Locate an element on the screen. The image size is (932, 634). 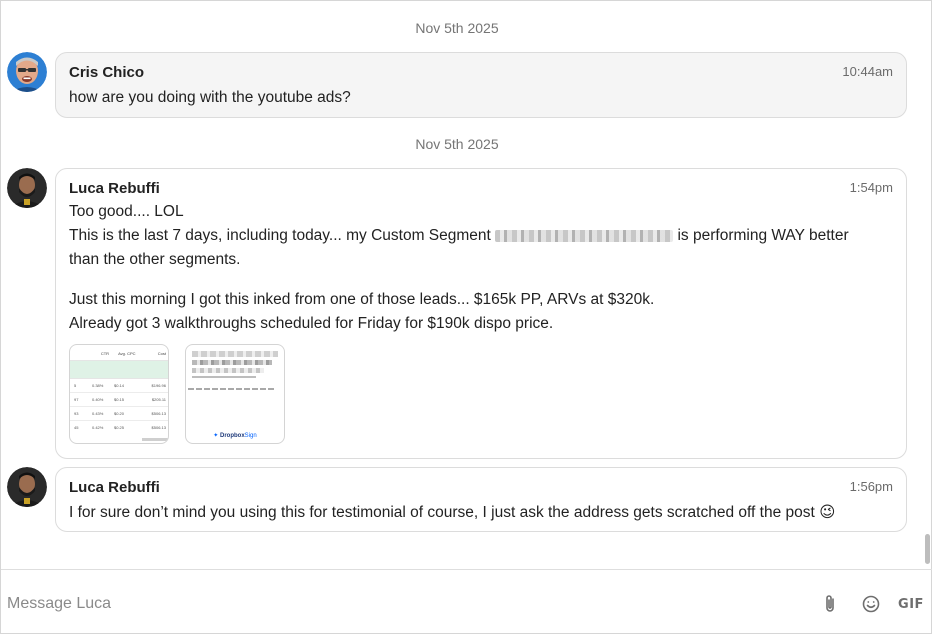
attachment-document: ✦ DropboxSign is located at coordinates (235, 394).